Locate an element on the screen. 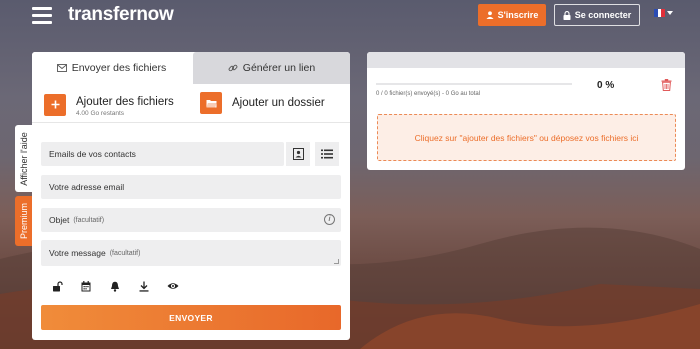 The width and height of the screenshot is (700, 349). folder-icon is located at coordinates (211, 103).